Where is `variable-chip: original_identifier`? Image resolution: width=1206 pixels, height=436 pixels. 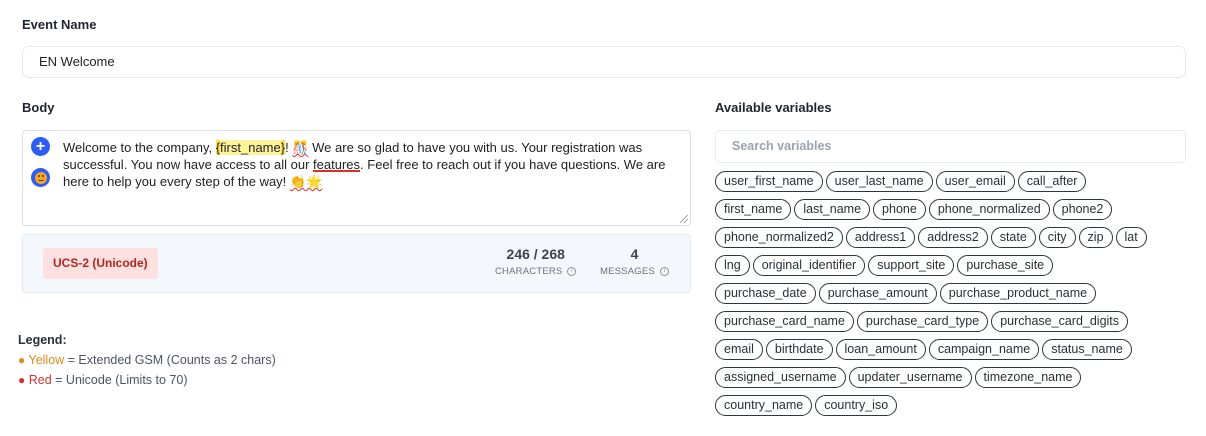 variable-chip: original_identifier is located at coordinates (809, 265).